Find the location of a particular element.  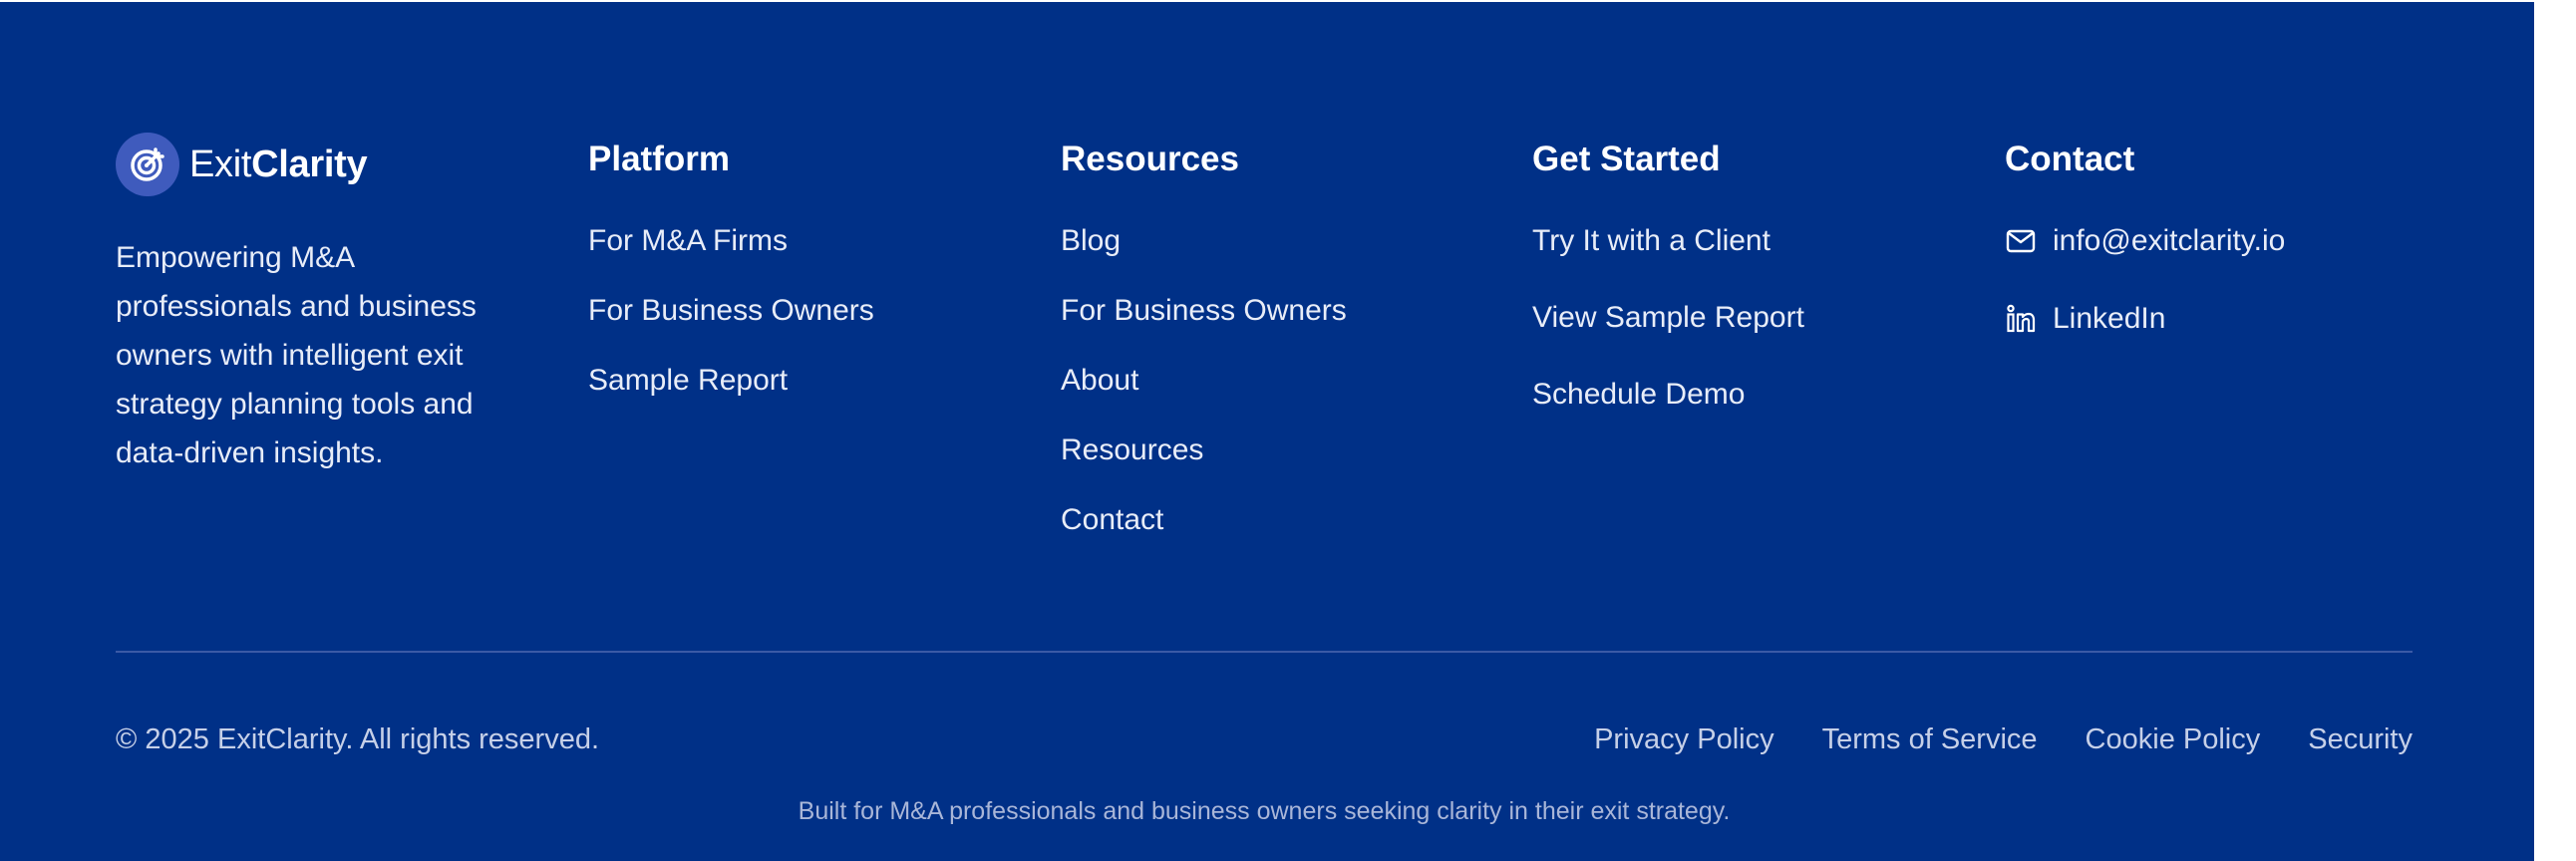

link-security: Security is located at coordinates (2360, 739).